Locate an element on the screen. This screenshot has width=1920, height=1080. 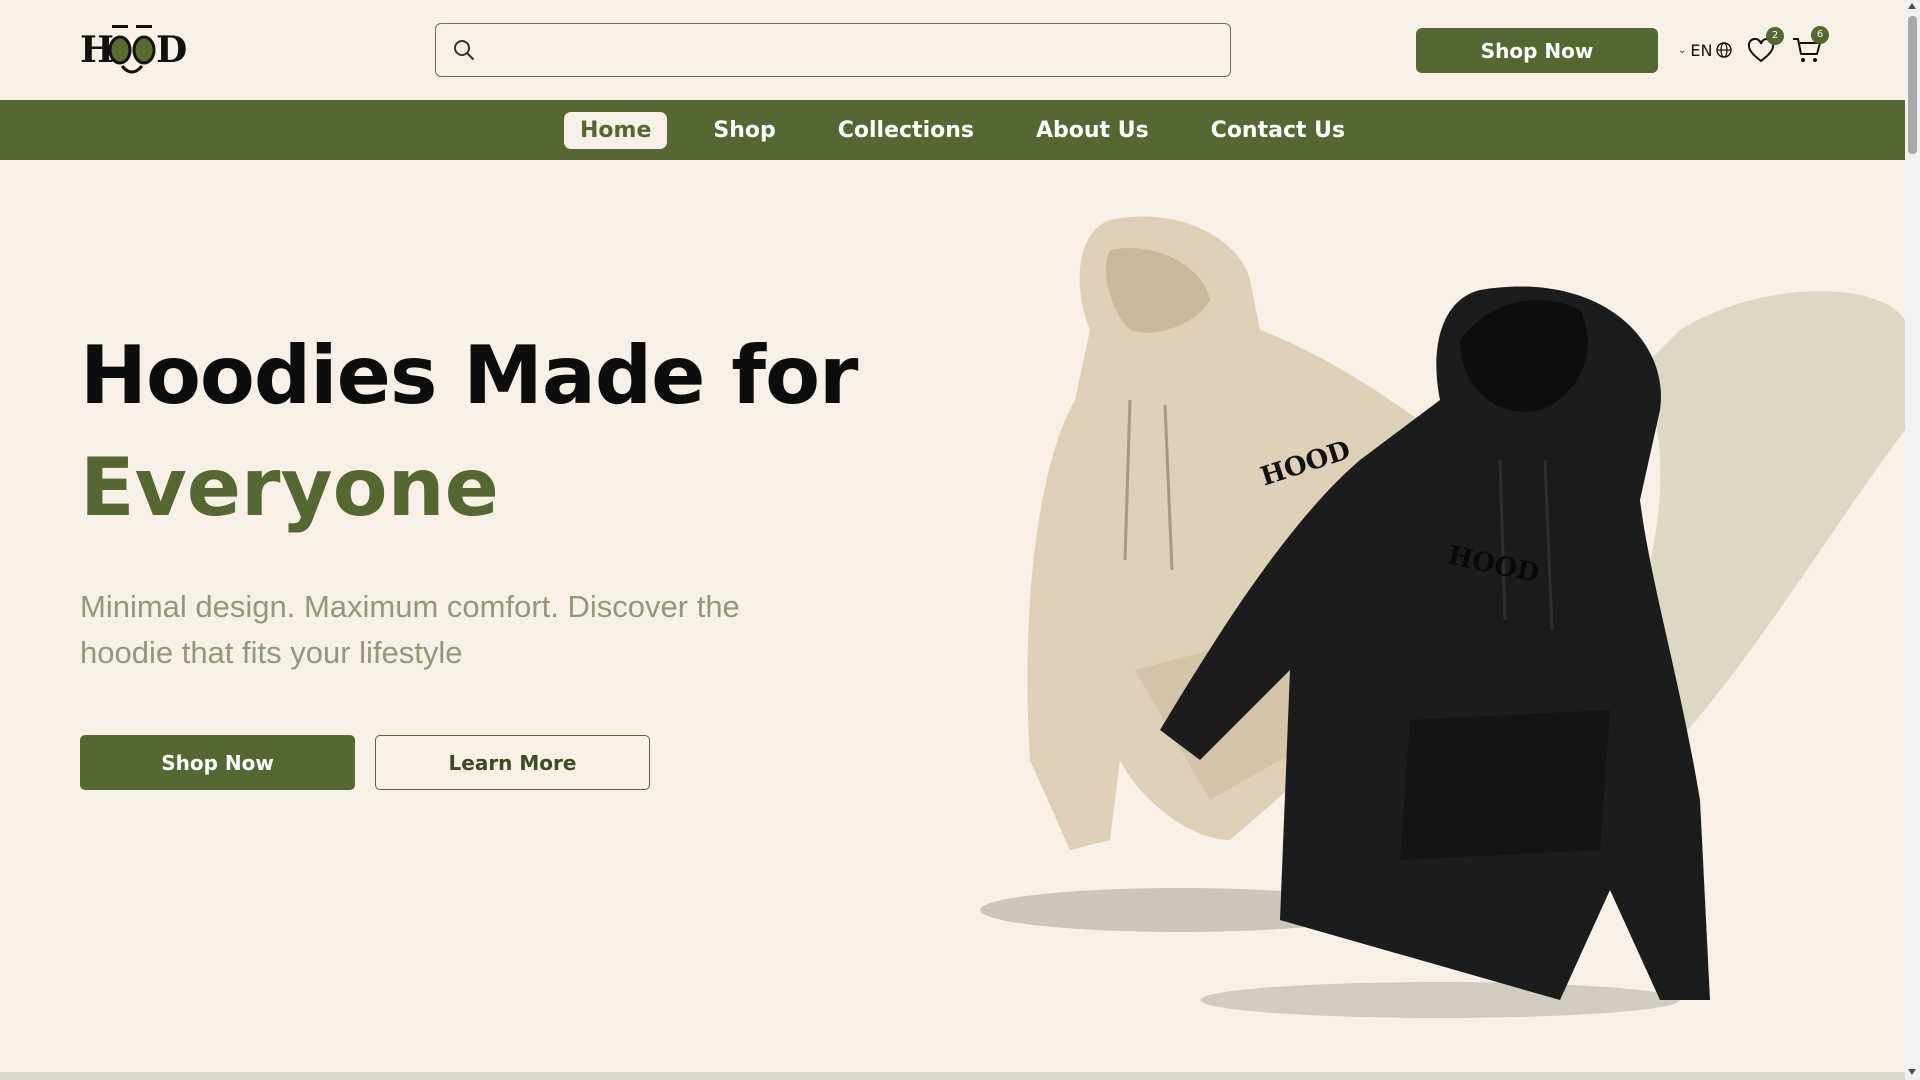
scroll-down-arrow-icon is located at coordinates (1912, 1072).